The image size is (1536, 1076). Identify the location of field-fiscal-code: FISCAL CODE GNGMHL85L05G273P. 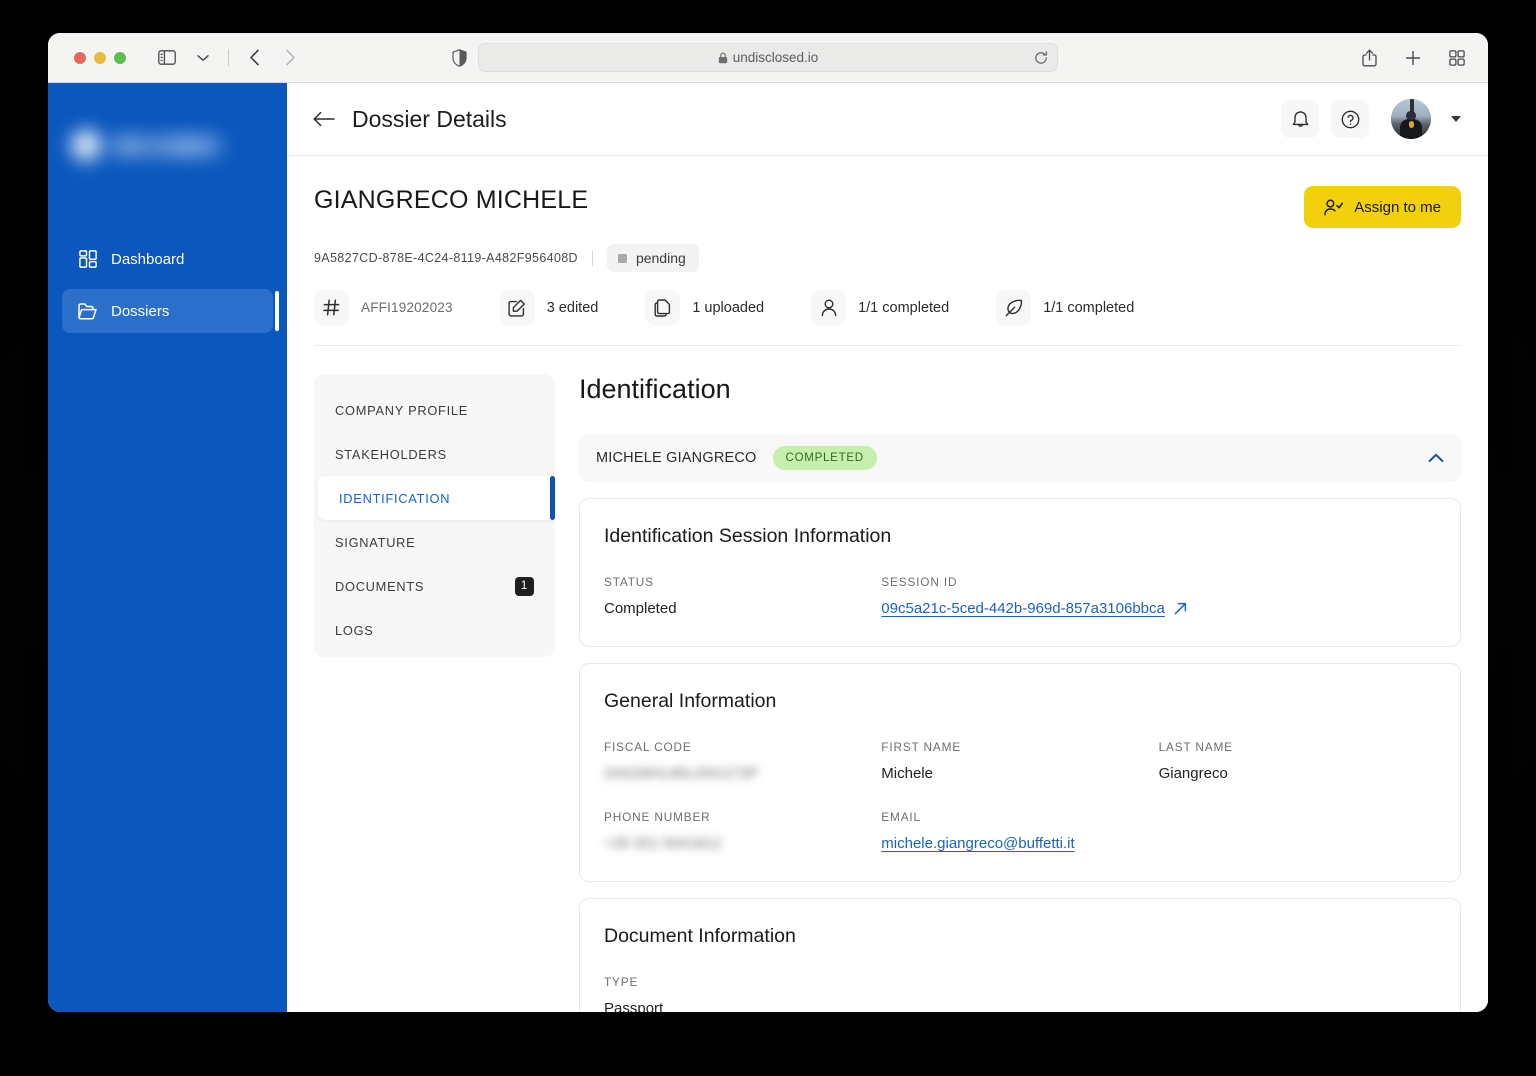
(742, 761).